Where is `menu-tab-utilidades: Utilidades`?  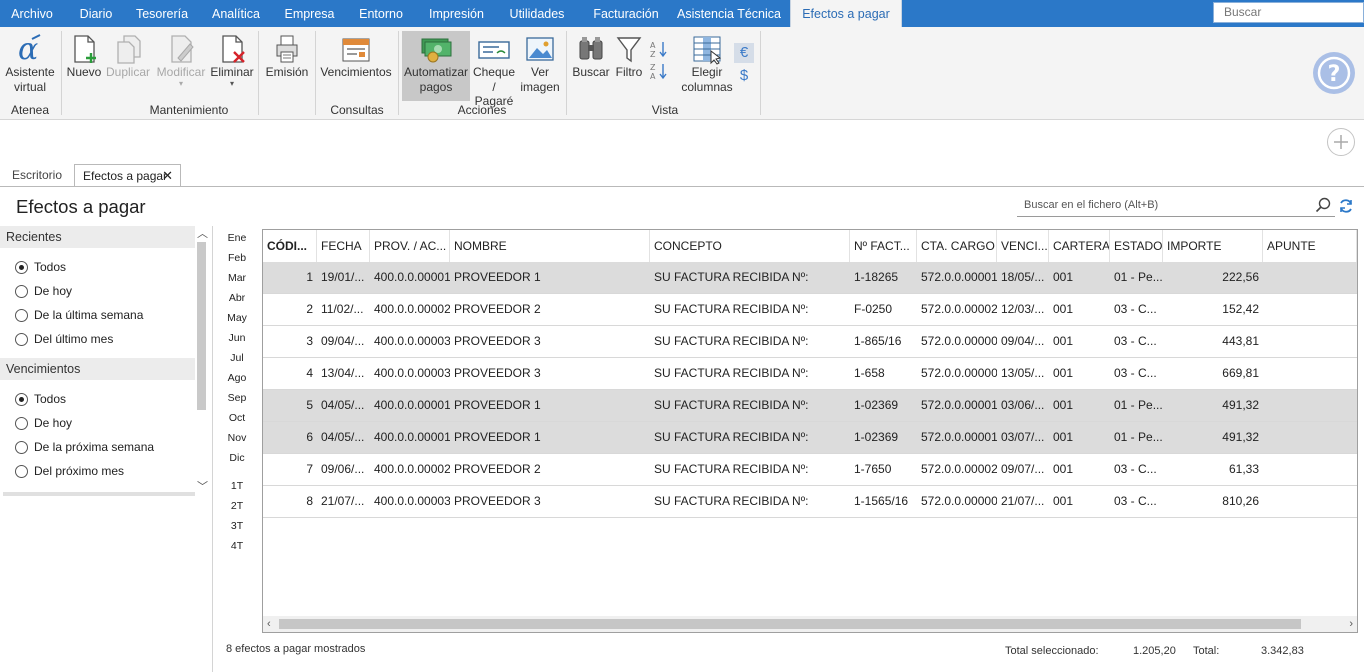
menu-tab-utilidades: Utilidades is located at coordinates (537, 13).